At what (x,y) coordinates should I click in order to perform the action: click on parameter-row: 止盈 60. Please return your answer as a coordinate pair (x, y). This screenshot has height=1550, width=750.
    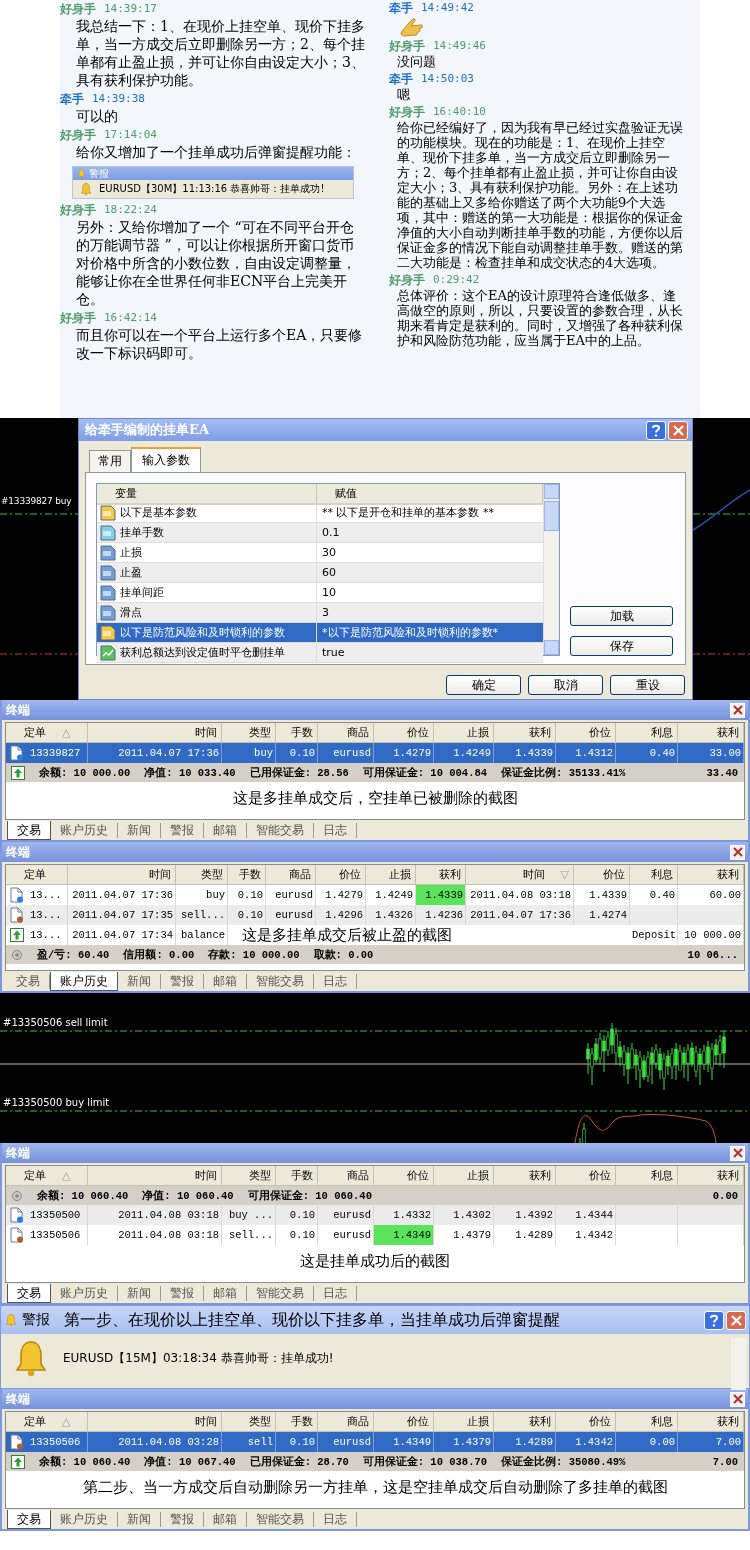
    Looking at the image, I should click on (320, 573).